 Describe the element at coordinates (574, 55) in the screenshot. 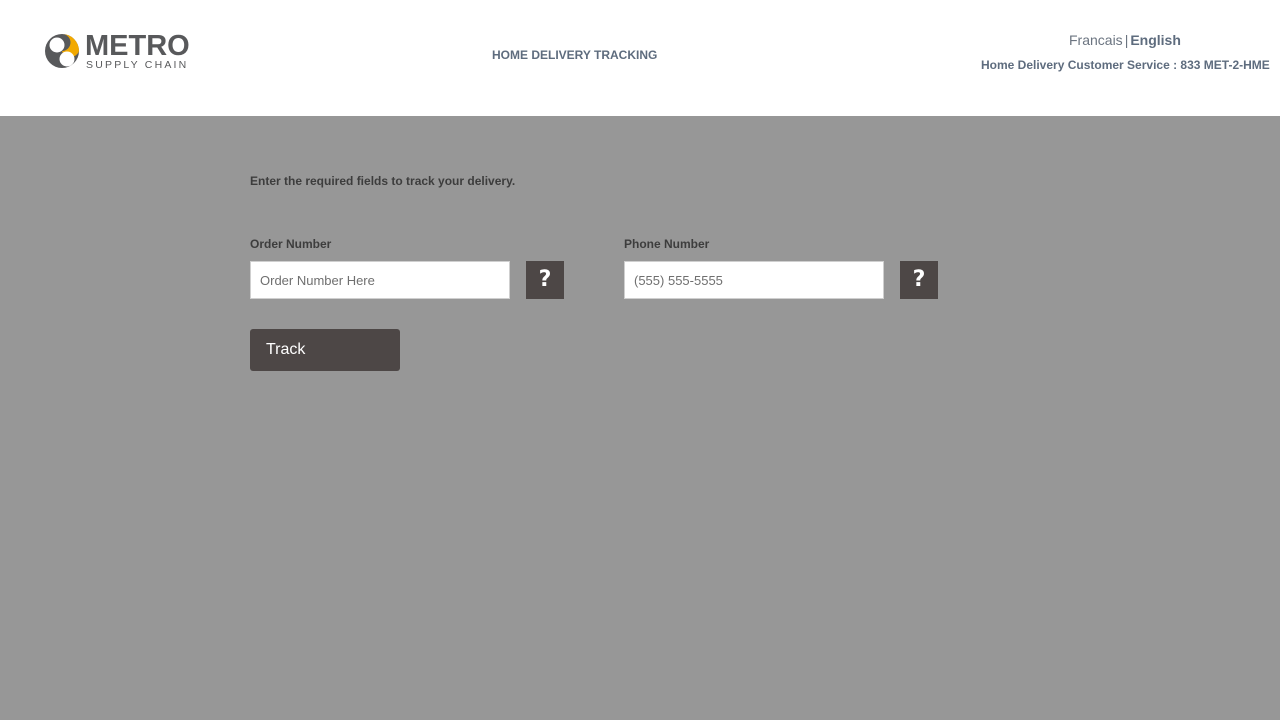

I see `page-title: HOME DELIVERY TRACKING` at that location.